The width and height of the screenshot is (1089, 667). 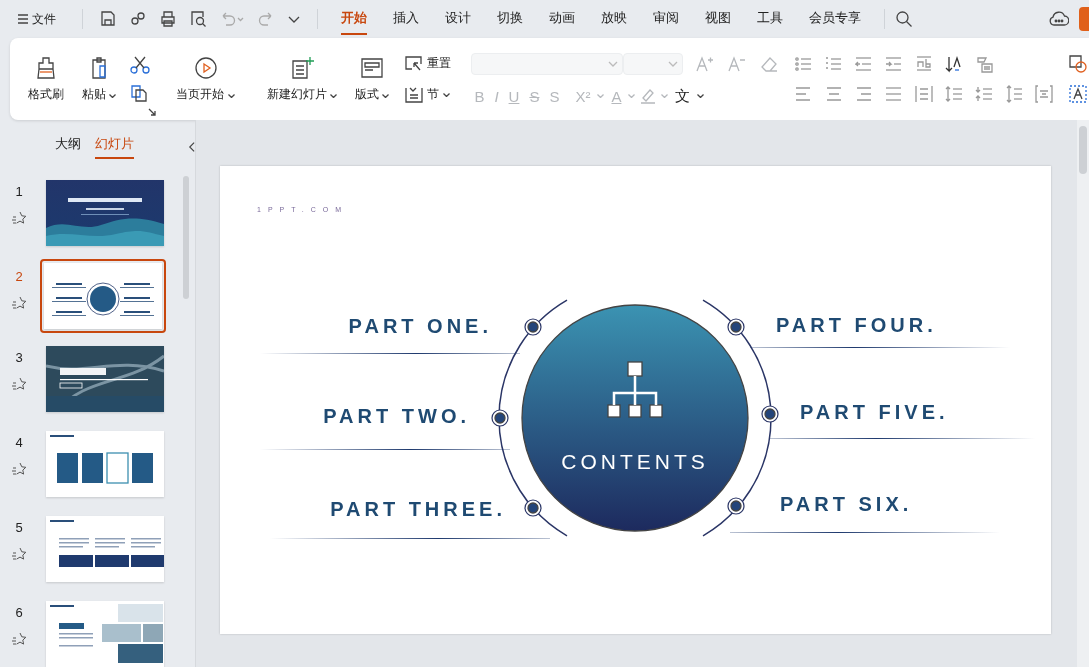 I want to click on save-icon, so click(x=108, y=19).